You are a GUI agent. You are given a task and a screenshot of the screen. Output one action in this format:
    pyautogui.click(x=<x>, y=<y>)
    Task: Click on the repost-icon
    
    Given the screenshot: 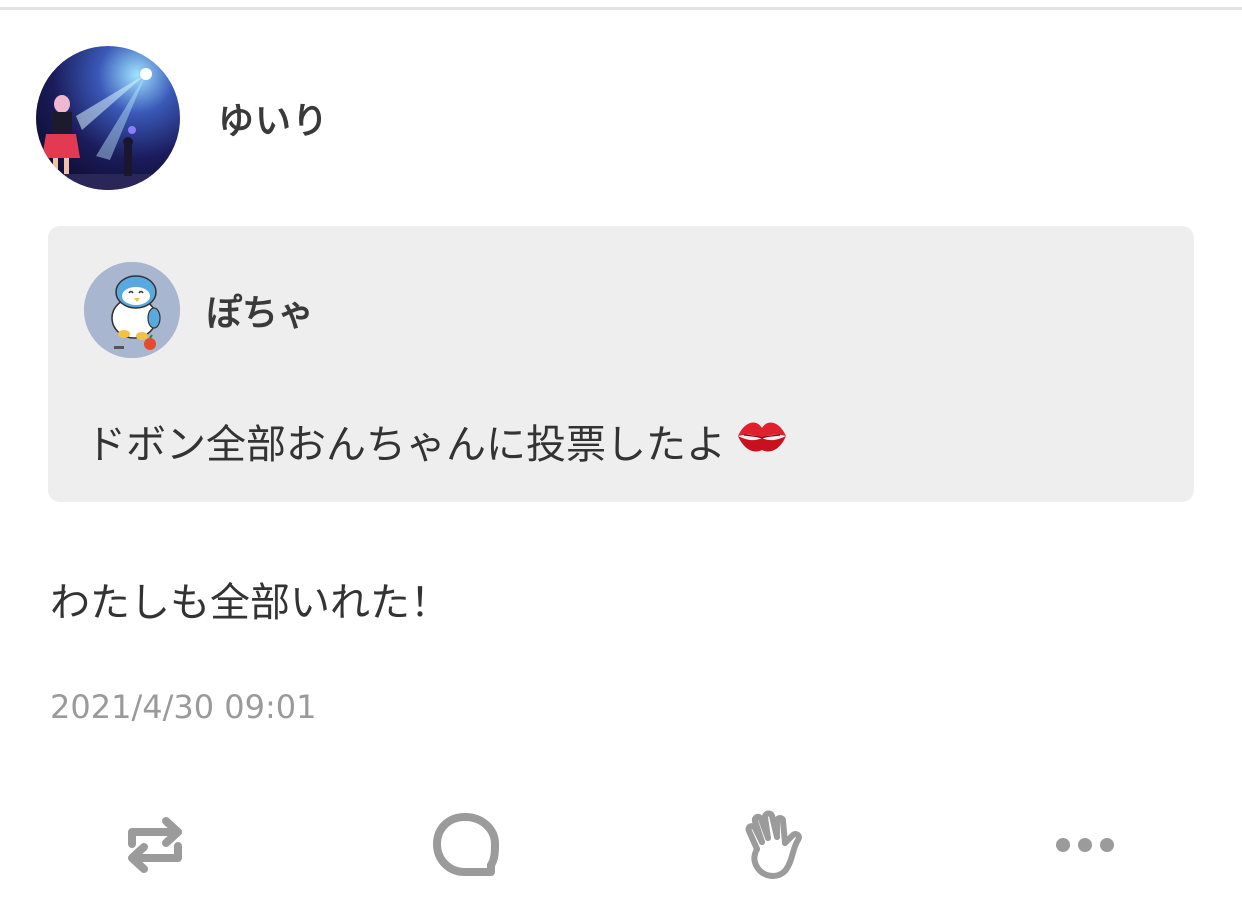 What is the action you would take?
    pyautogui.click(x=155, y=845)
    